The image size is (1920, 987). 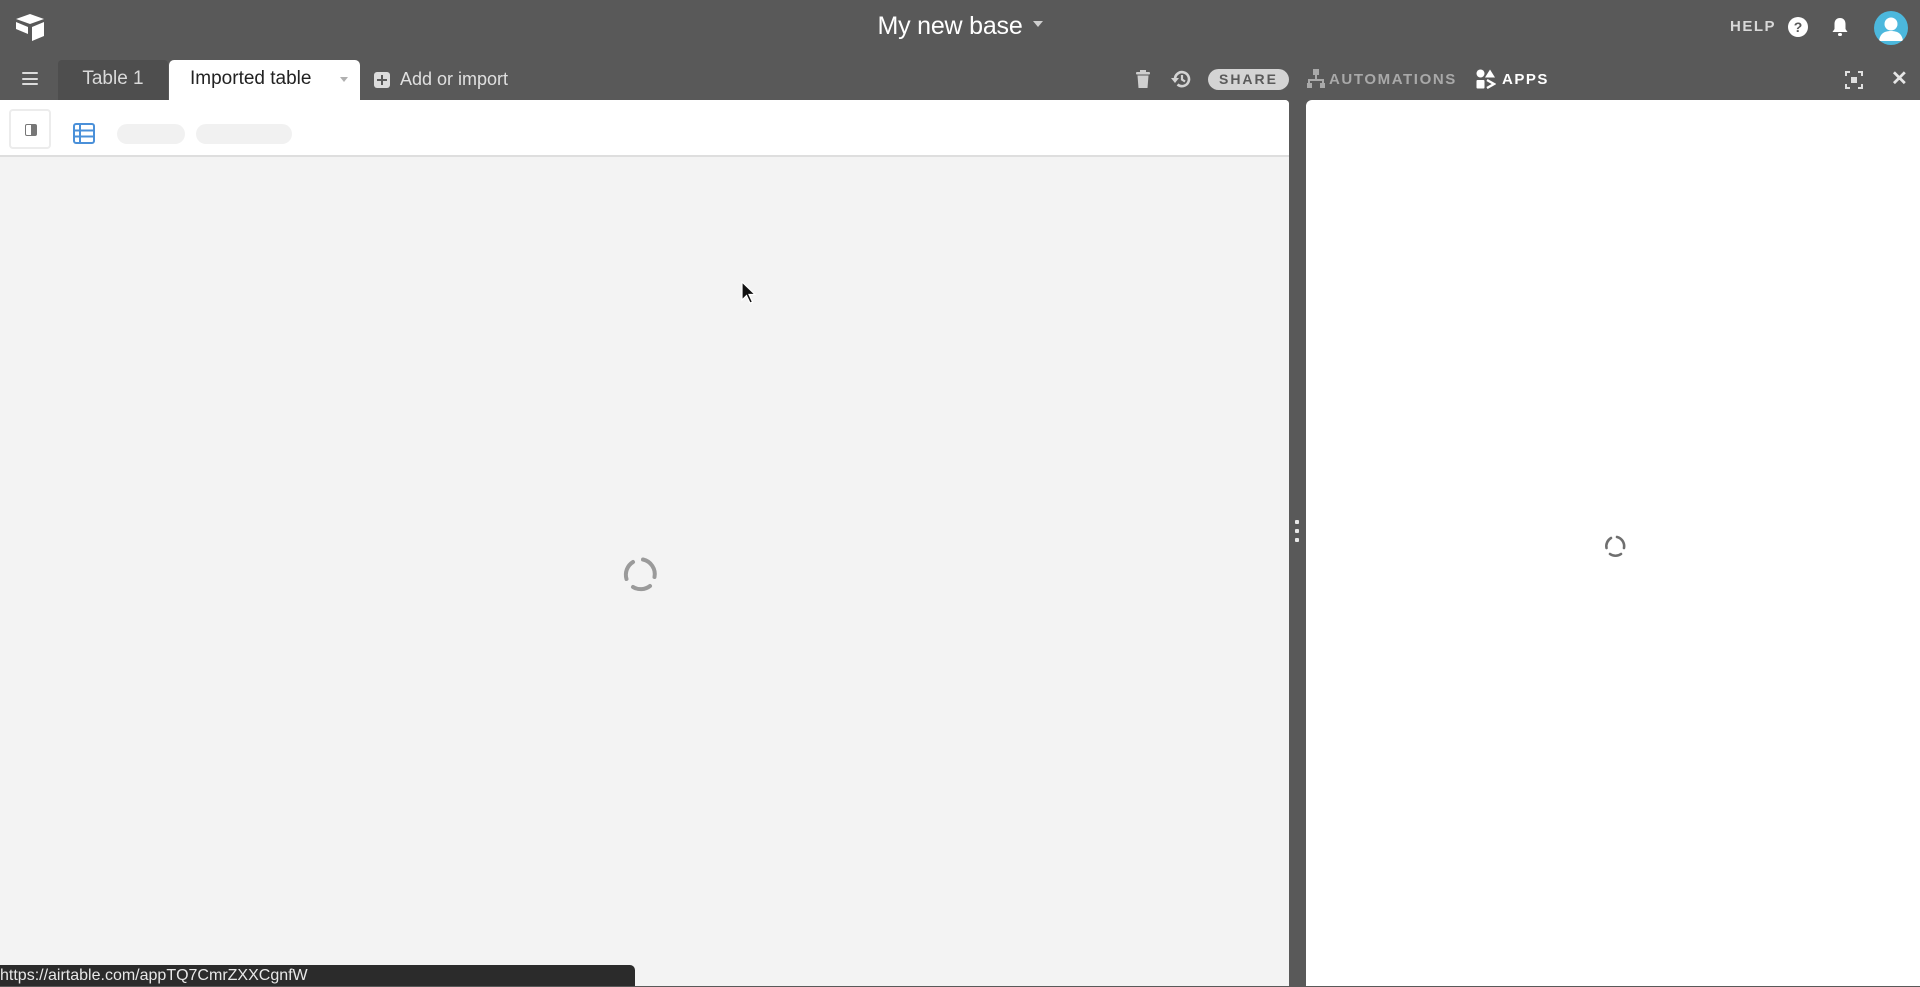 I want to click on add-or-import-label: Add or import, so click(x=454, y=79).